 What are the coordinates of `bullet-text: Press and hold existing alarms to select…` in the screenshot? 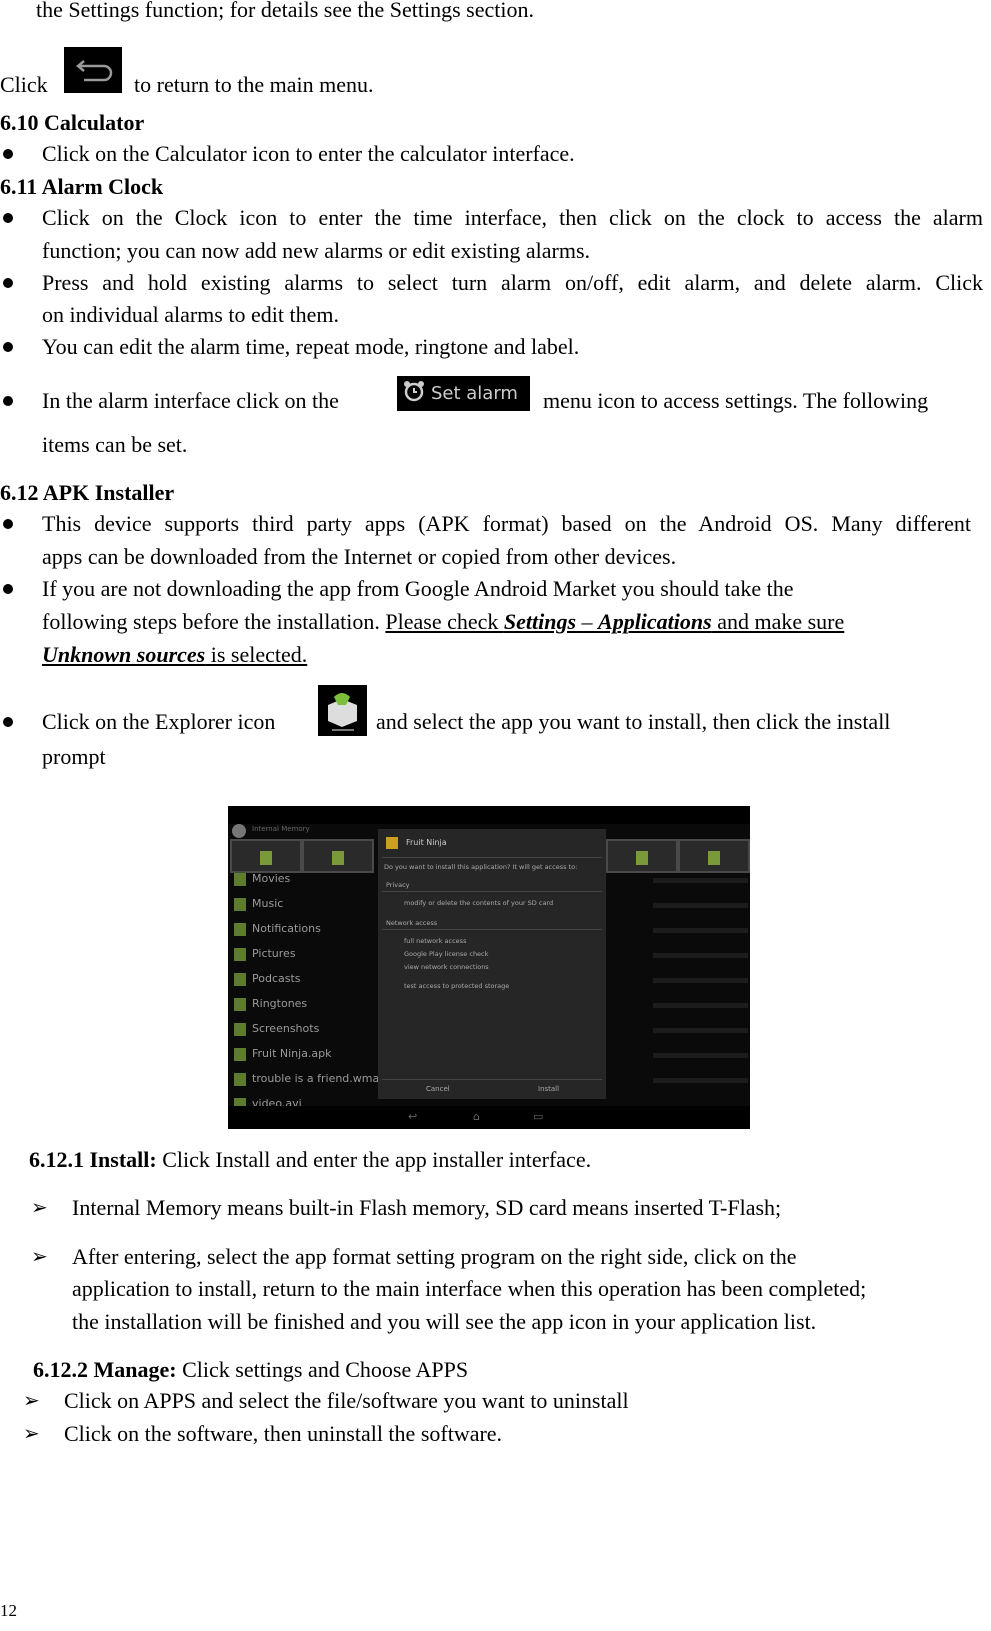 It's located at (512, 282).